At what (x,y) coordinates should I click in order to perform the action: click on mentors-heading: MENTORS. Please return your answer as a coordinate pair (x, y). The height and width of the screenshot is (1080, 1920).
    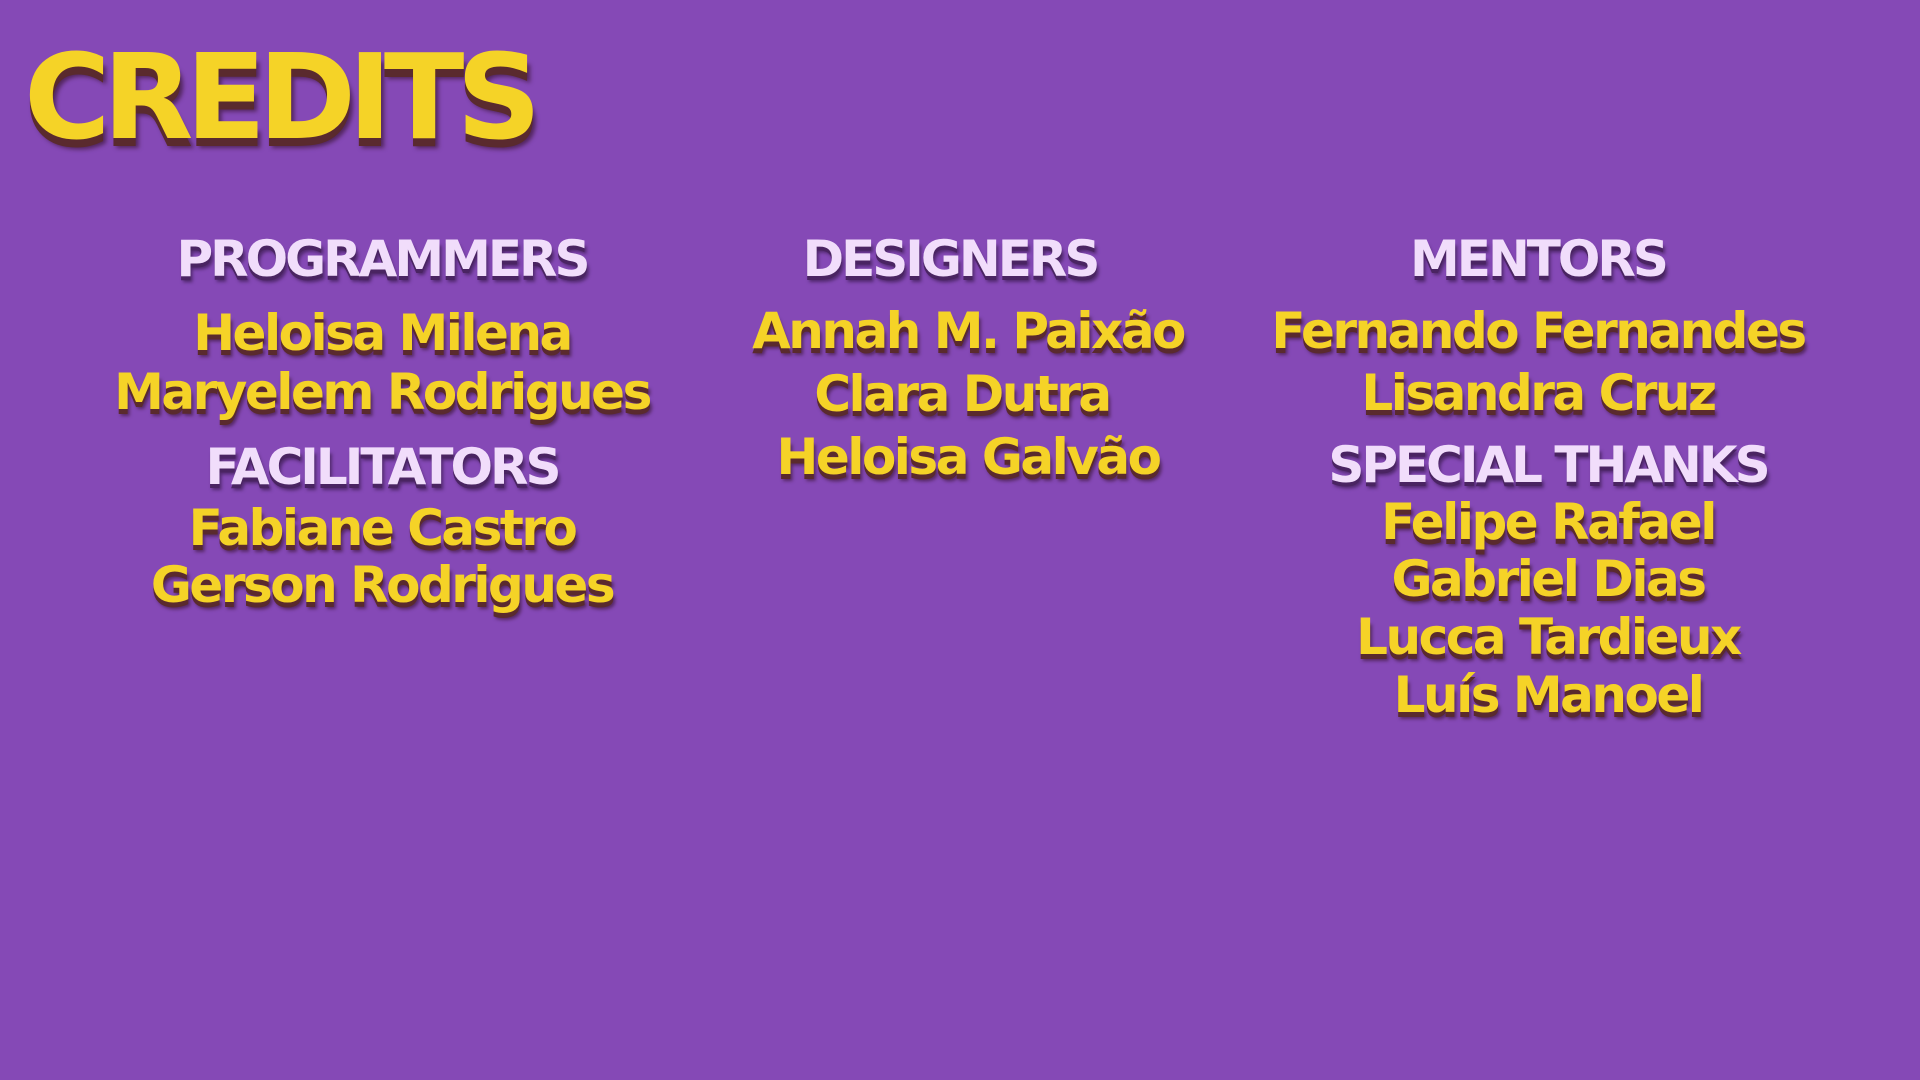
    Looking at the image, I should click on (1539, 259).